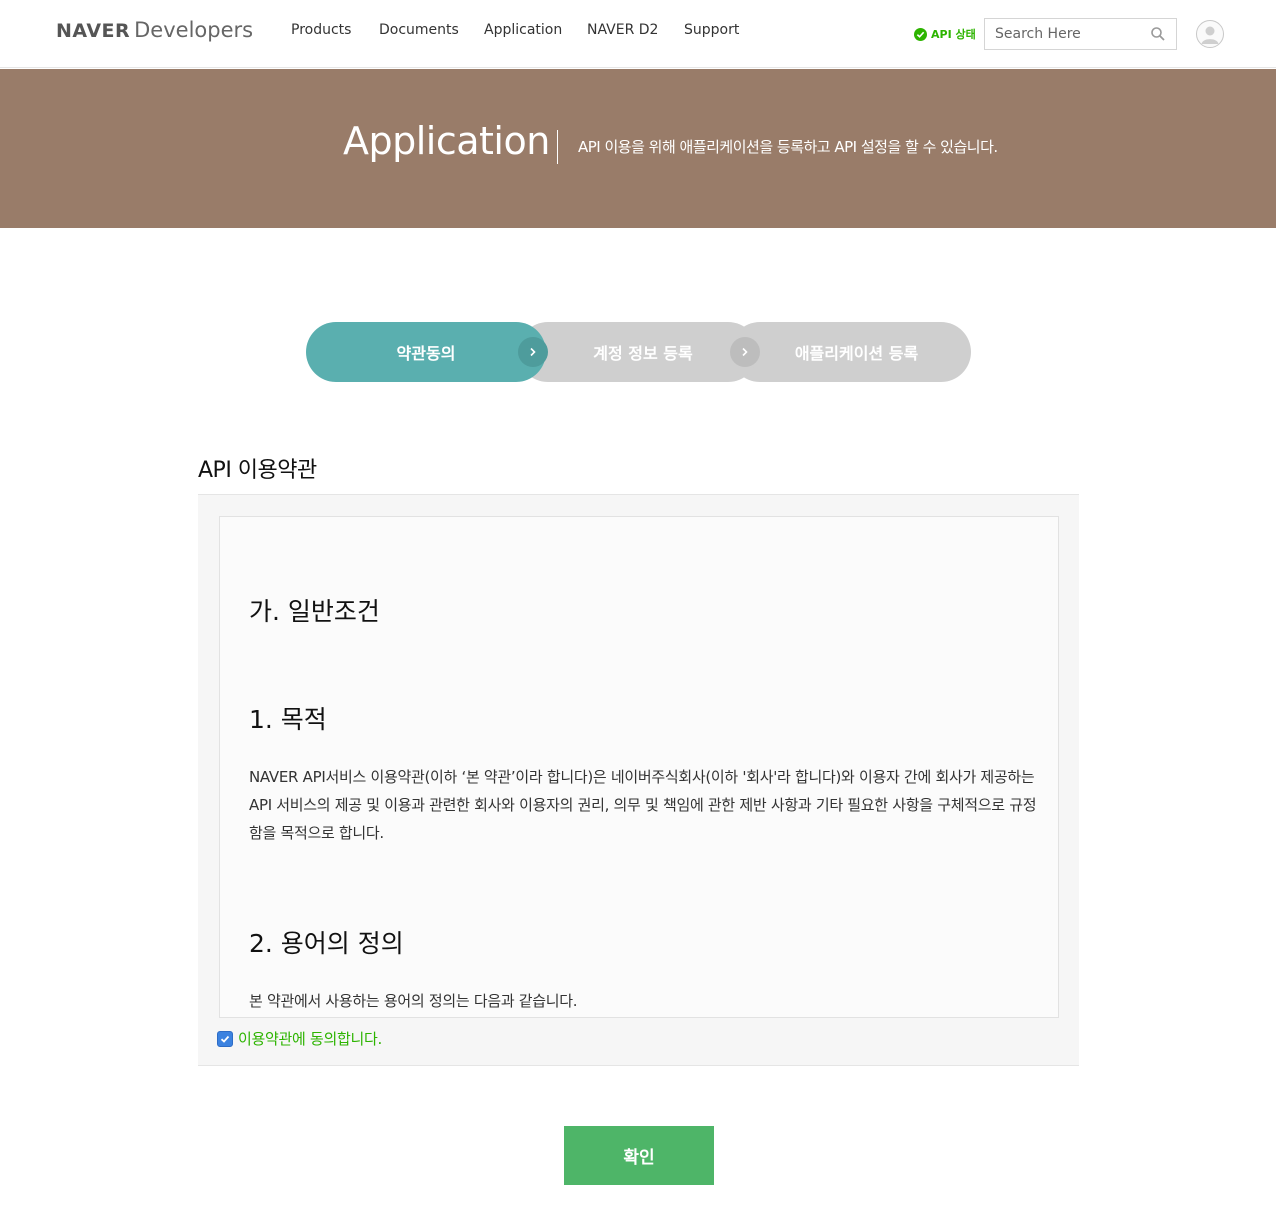  Describe the element at coordinates (622, 30) in the screenshot. I see `nav-naver-d2: NAVER D2` at that location.